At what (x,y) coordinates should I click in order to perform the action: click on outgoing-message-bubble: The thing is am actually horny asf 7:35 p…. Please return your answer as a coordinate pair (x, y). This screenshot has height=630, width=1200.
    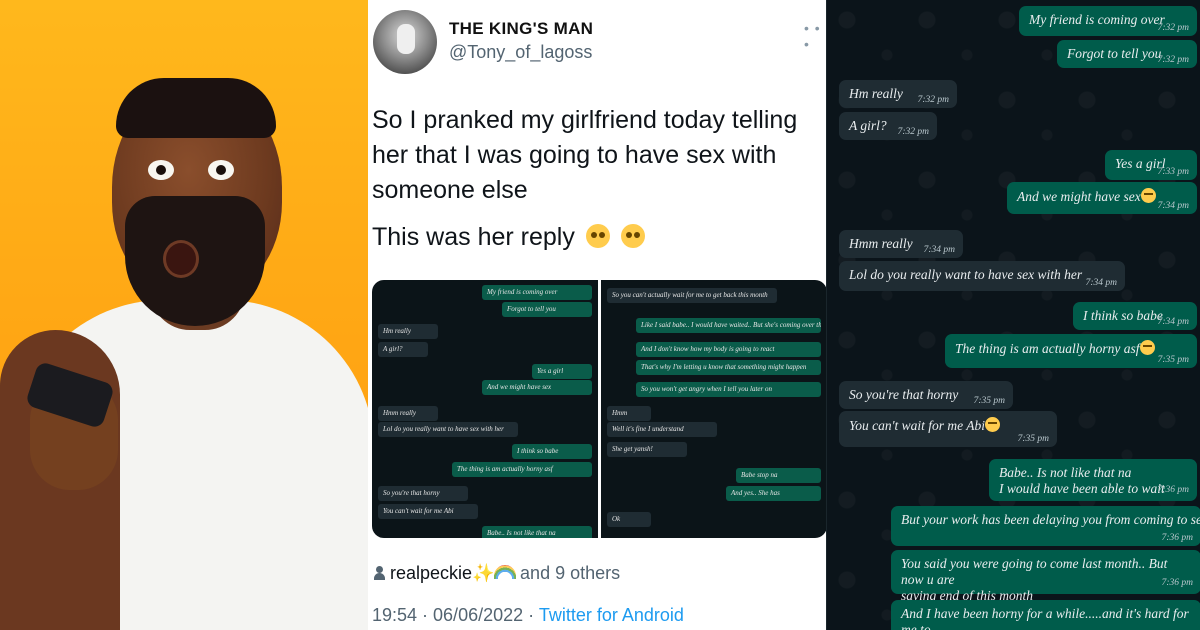
    Looking at the image, I should click on (1071, 351).